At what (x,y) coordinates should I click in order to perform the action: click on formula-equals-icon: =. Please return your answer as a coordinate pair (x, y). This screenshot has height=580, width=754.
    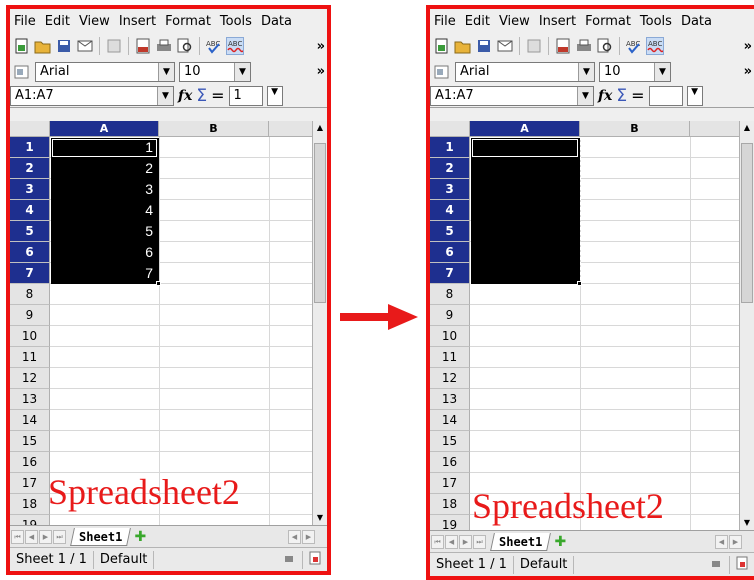
    Looking at the image, I should click on (637, 95).